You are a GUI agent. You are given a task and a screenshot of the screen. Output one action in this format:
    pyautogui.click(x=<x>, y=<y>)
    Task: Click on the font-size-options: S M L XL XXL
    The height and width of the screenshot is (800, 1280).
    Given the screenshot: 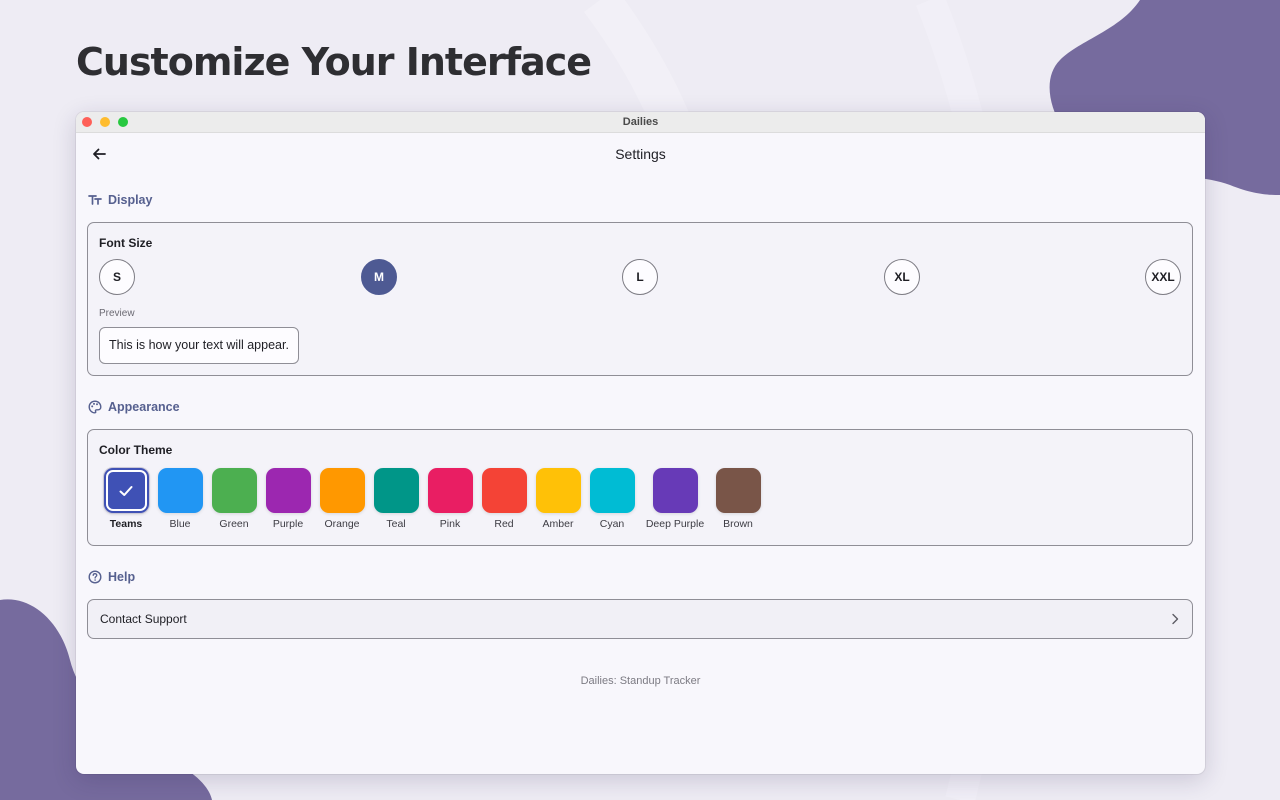 What is the action you would take?
    pyautogui.click(x=640, y=277)
    